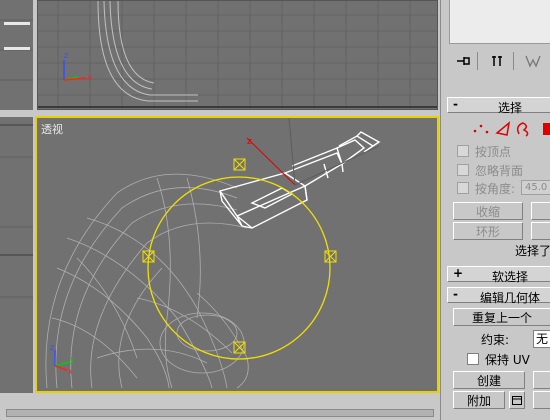 This screenshot has width=550, height=420. What do you see at coordinates (77, 66) in the screenshot?
I see `front-axis-tripod-icon: z x` at bounding box center [77, 66].